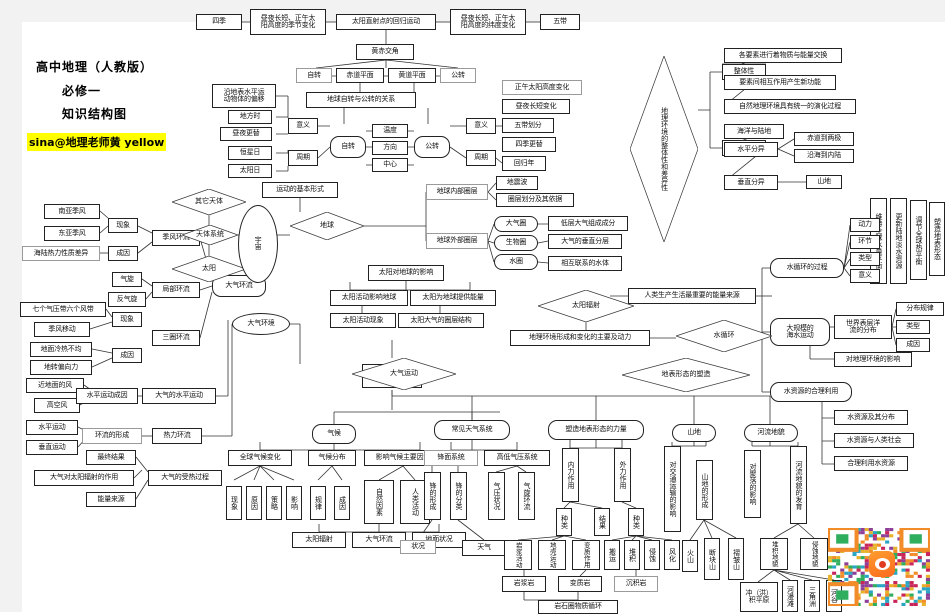  What do you see at coordinates (127, 355) in the screenshot?
I see `map-node-n93: 成因` at bounding box center [127, 355].